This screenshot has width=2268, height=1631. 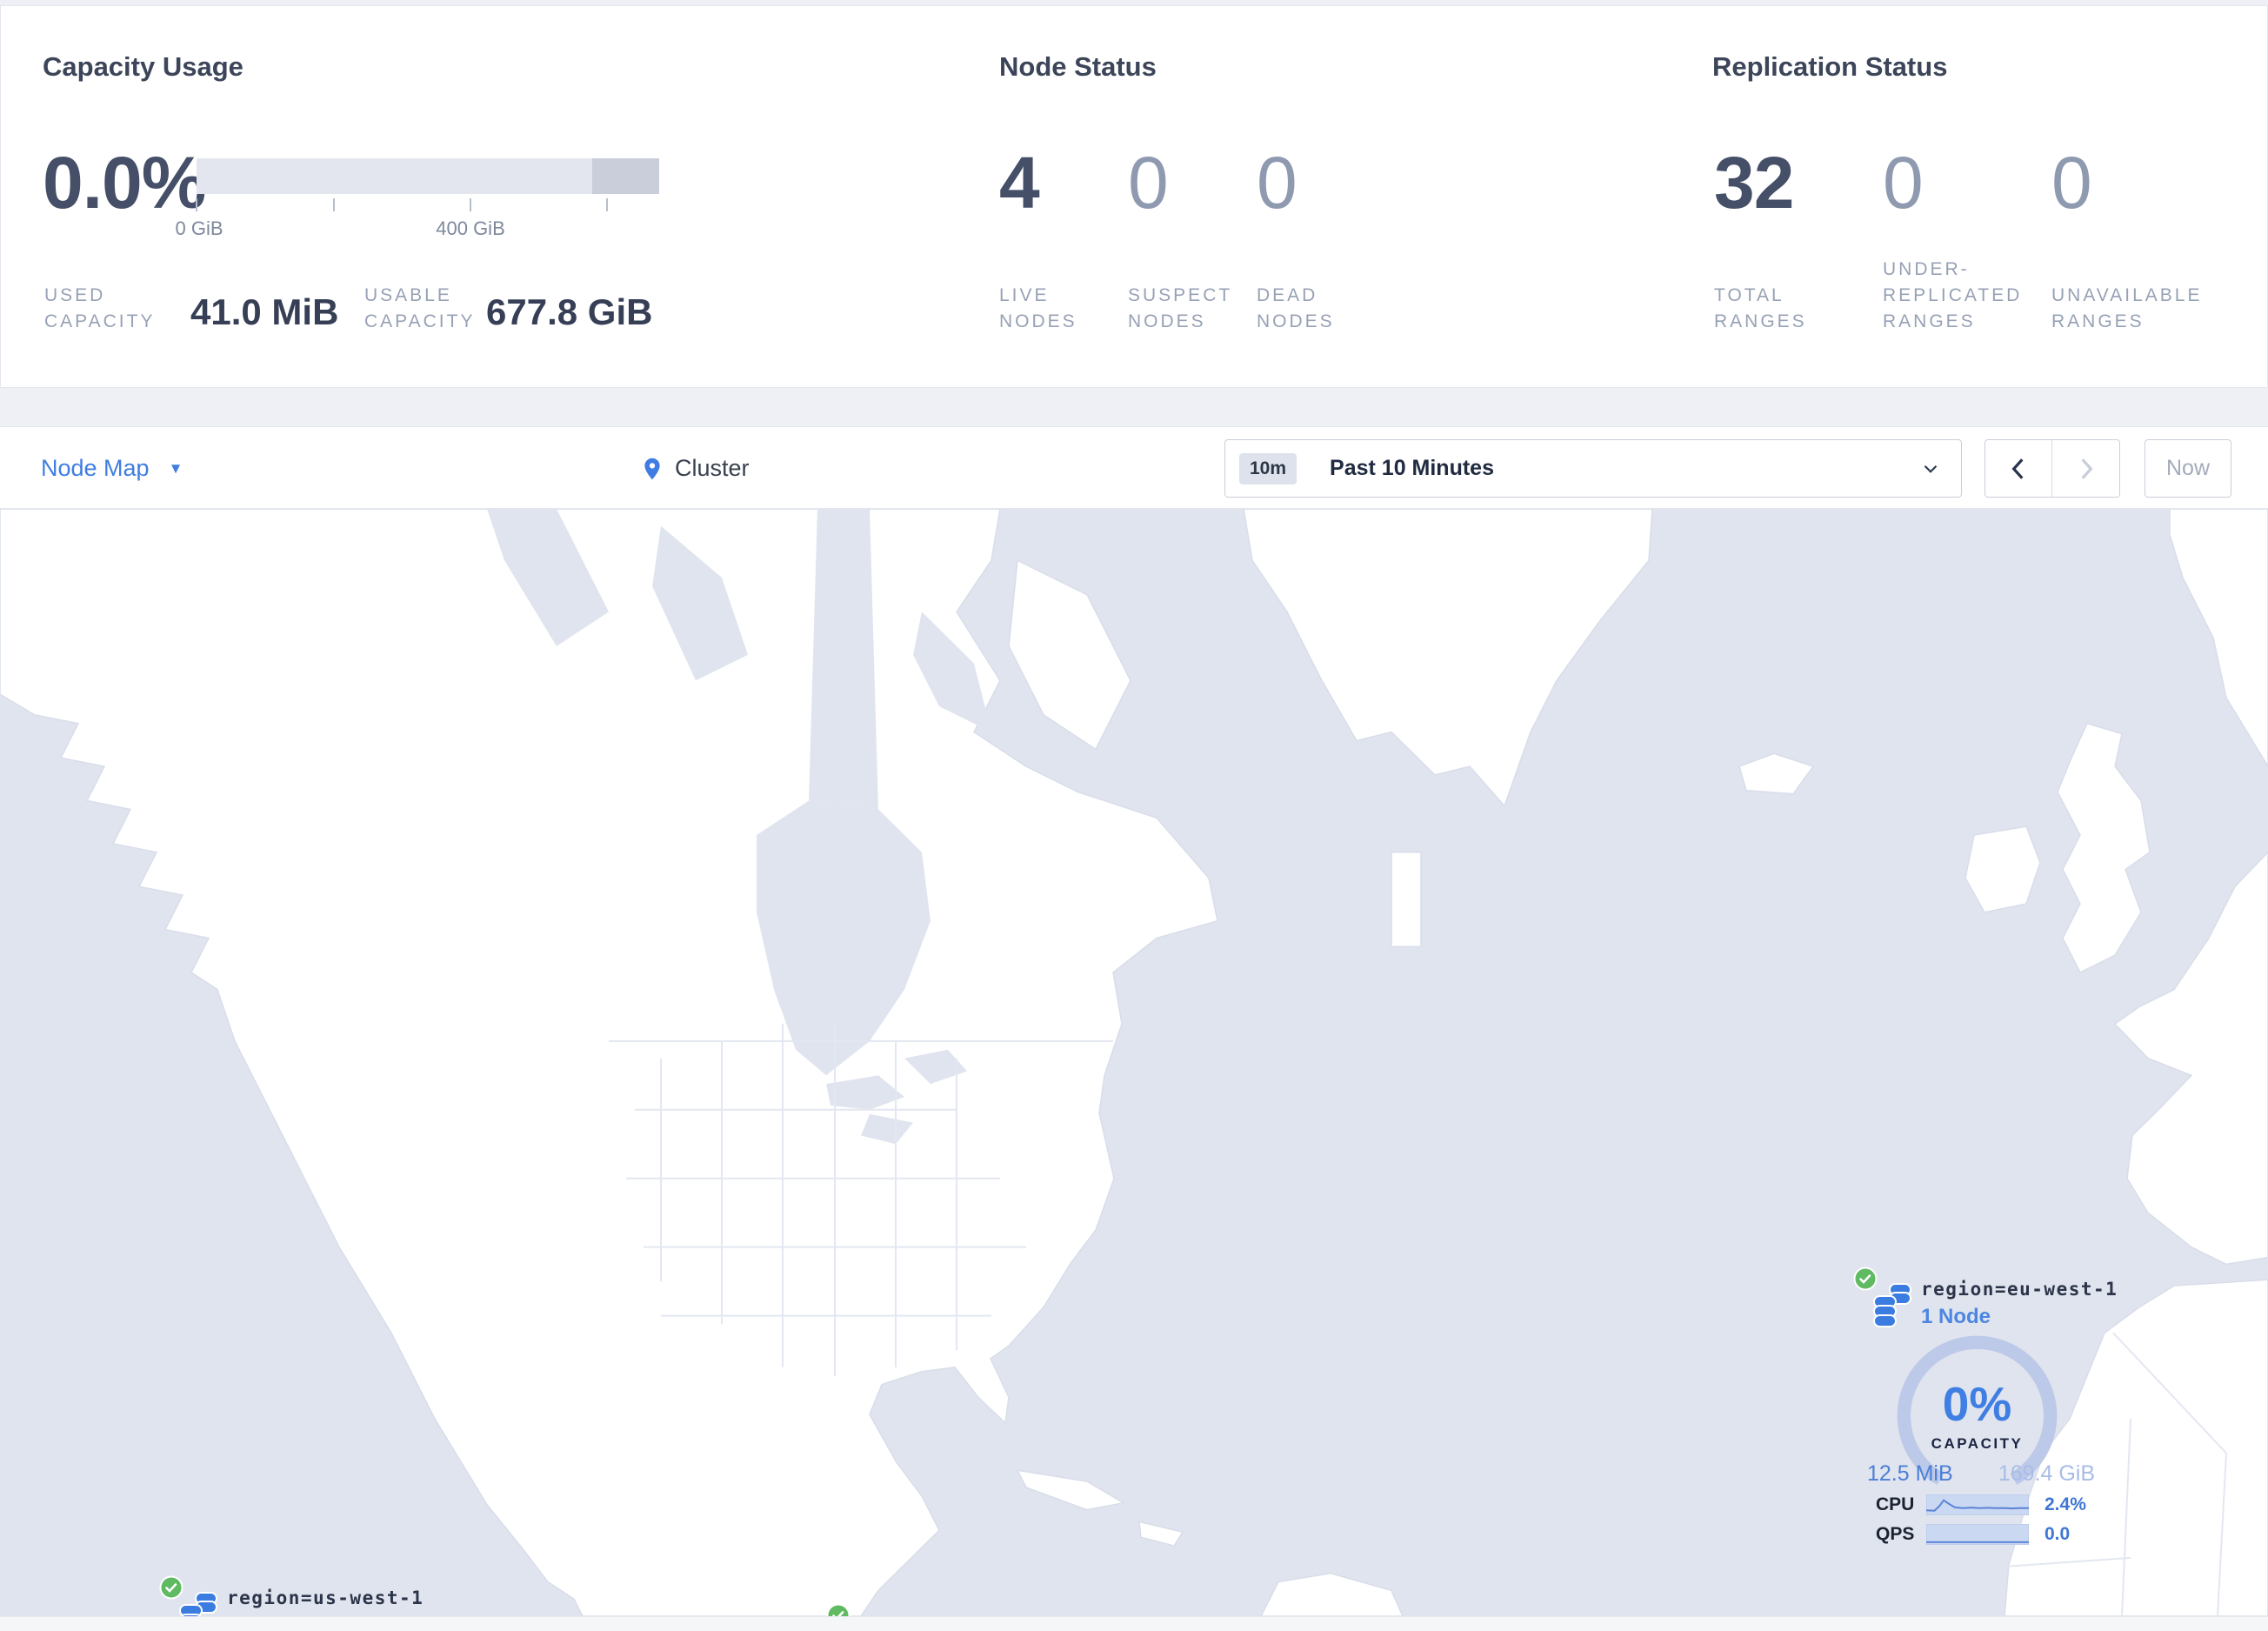 I want to click on under-replicated-count: 0, so click(x=1903, y=183).